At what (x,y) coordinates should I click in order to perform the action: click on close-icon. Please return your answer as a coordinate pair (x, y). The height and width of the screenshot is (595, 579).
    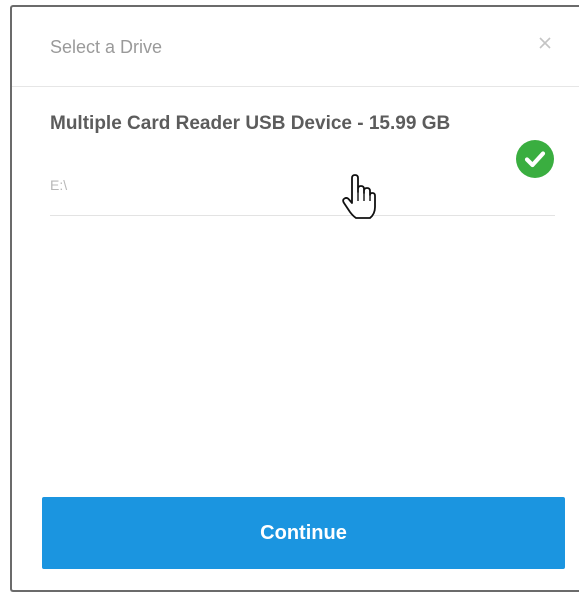
    Looking at the image, I should click on (545, 43).